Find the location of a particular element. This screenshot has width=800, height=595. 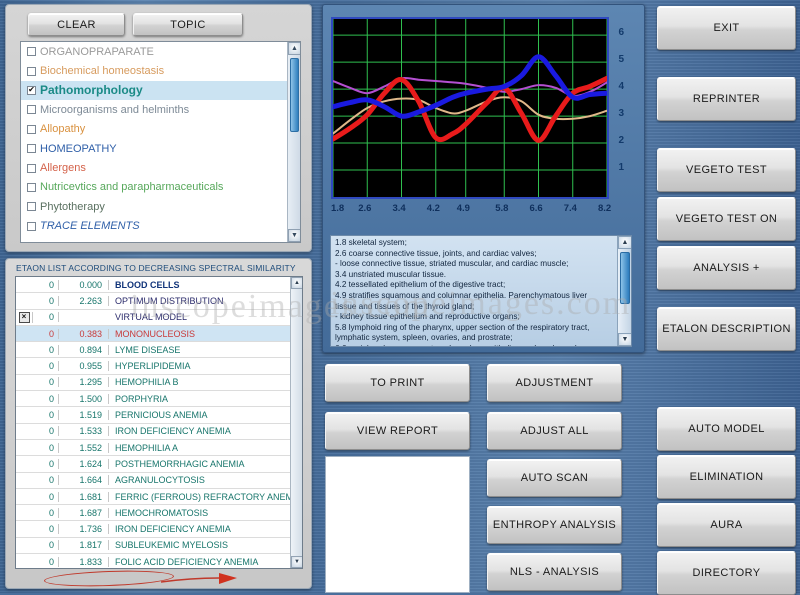

clear-button: CLEAR is located at coordinates (76, 24).